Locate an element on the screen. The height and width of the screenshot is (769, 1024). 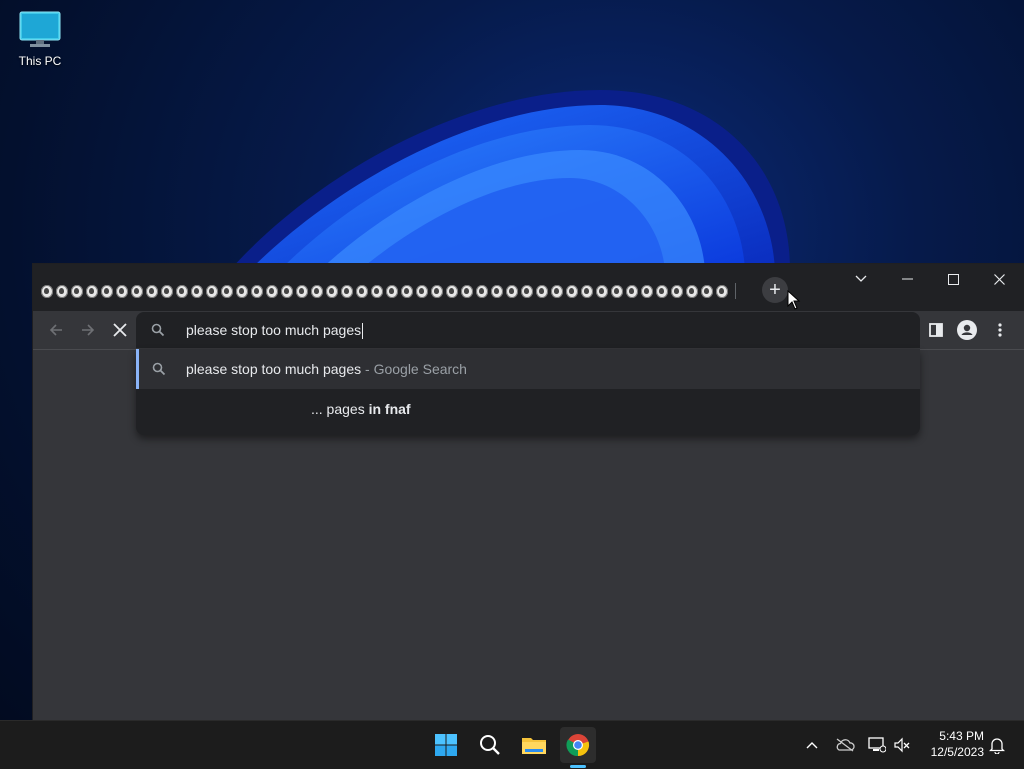
close-icon is located at coordinates (120, 330).